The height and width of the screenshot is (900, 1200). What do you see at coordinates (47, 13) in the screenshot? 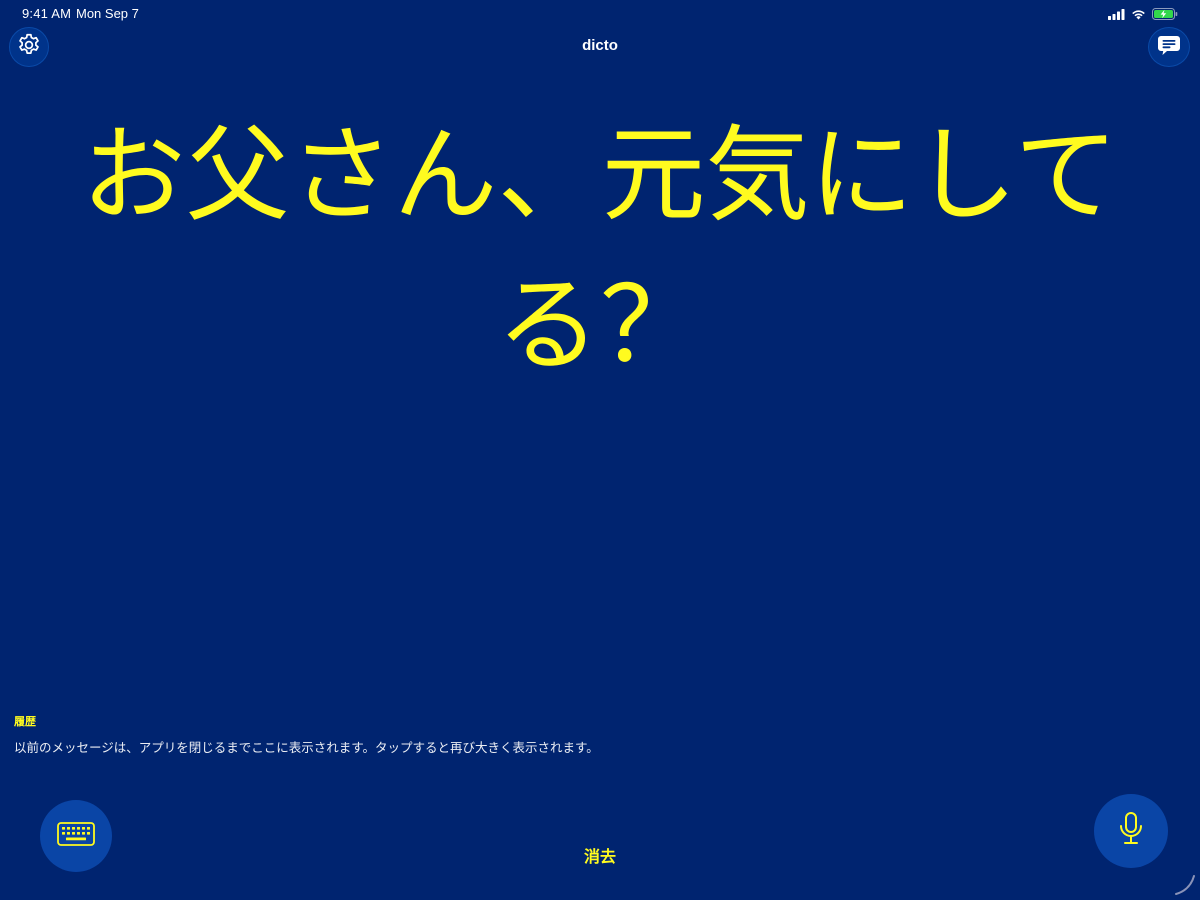
I see `status-time: 9:41 AM` at bounding box center [47, 13].